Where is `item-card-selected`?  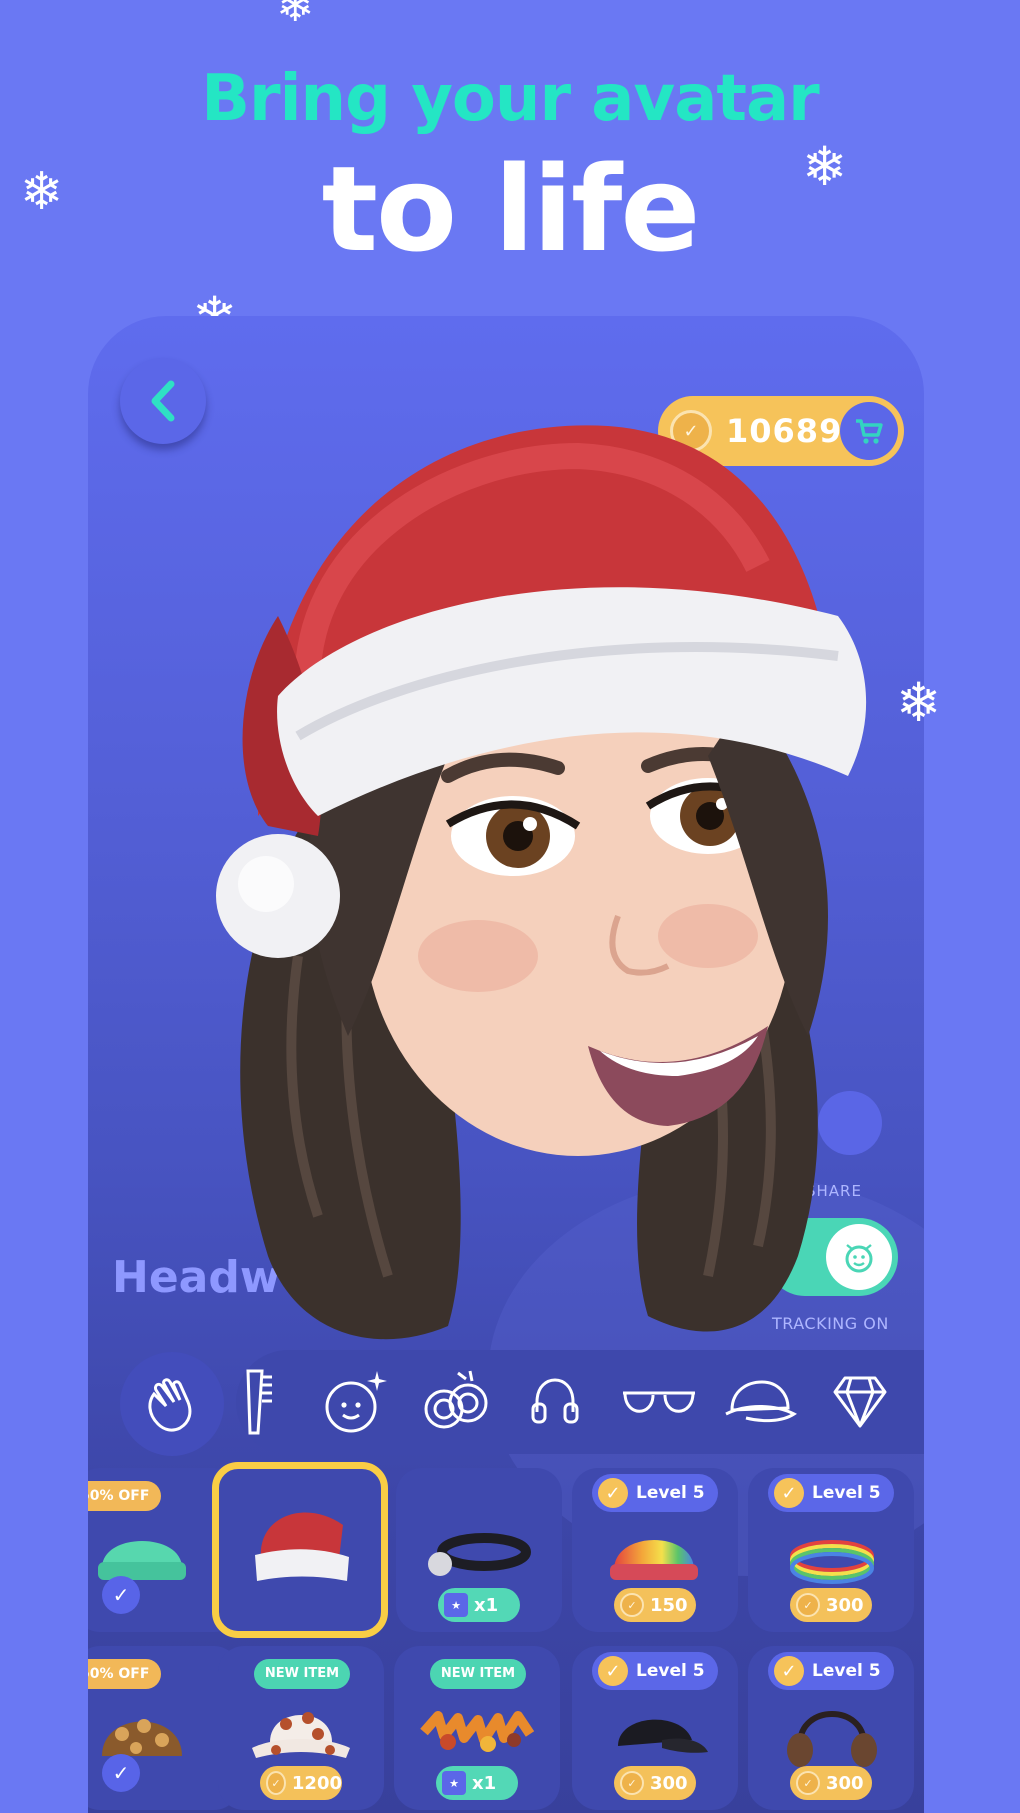 item-card-selected is located at coordinates (300, 1550).